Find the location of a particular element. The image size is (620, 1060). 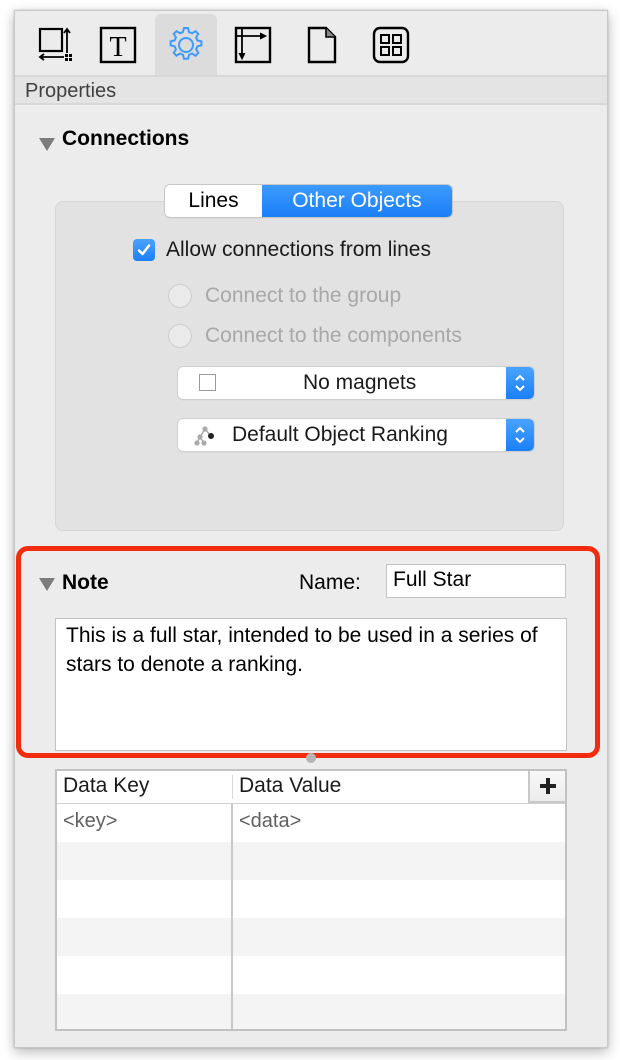

note-title: Note is located at coordinates (85, 582).